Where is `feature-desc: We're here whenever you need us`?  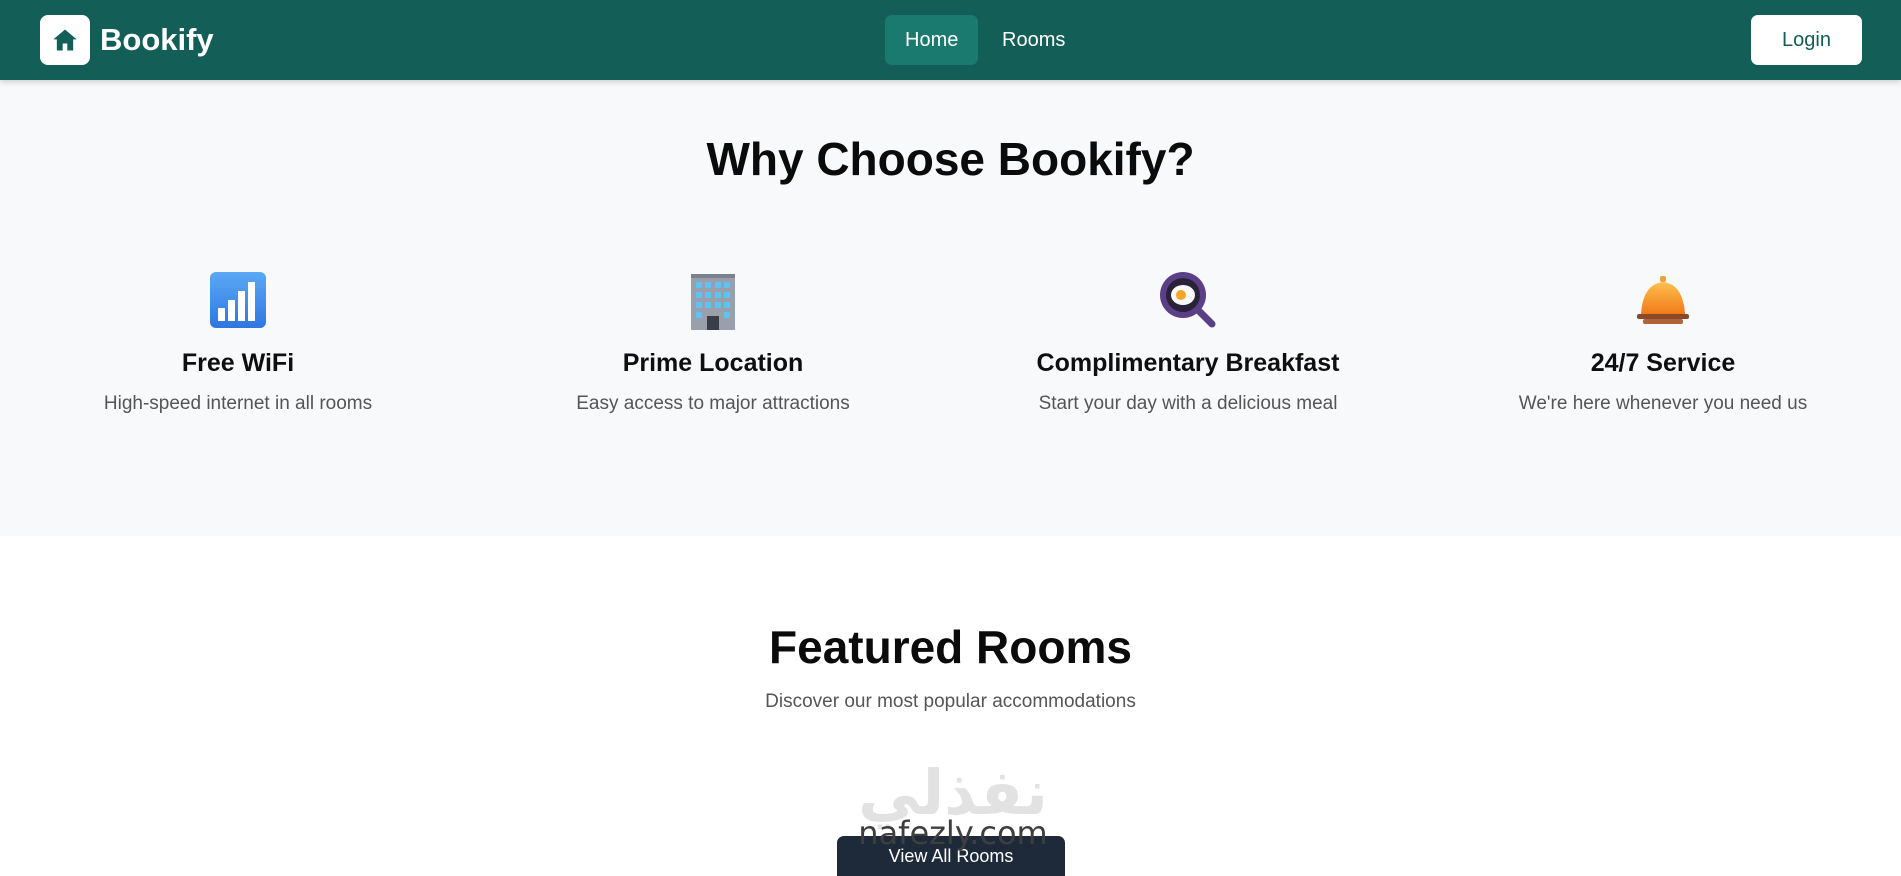 feature-desc: We're here whenever you need us is located at coordinates (1663, 403).